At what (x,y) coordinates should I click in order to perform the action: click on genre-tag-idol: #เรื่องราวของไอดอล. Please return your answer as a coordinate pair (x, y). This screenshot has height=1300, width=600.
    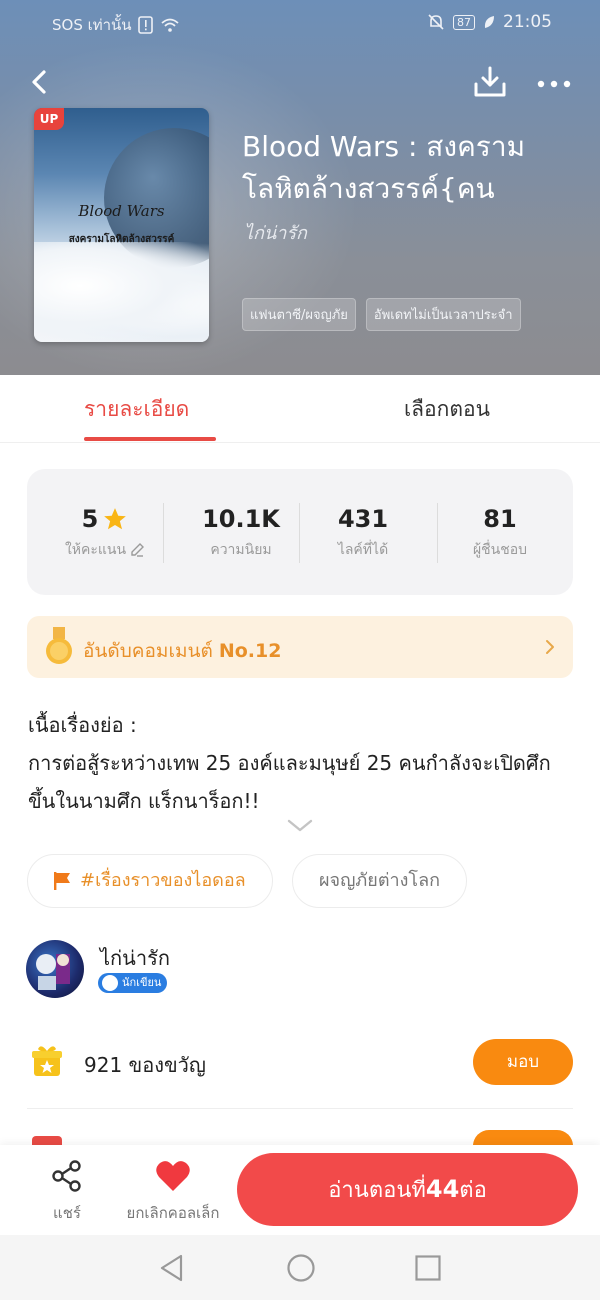
    Looking at the image, I should click on (150, 881).